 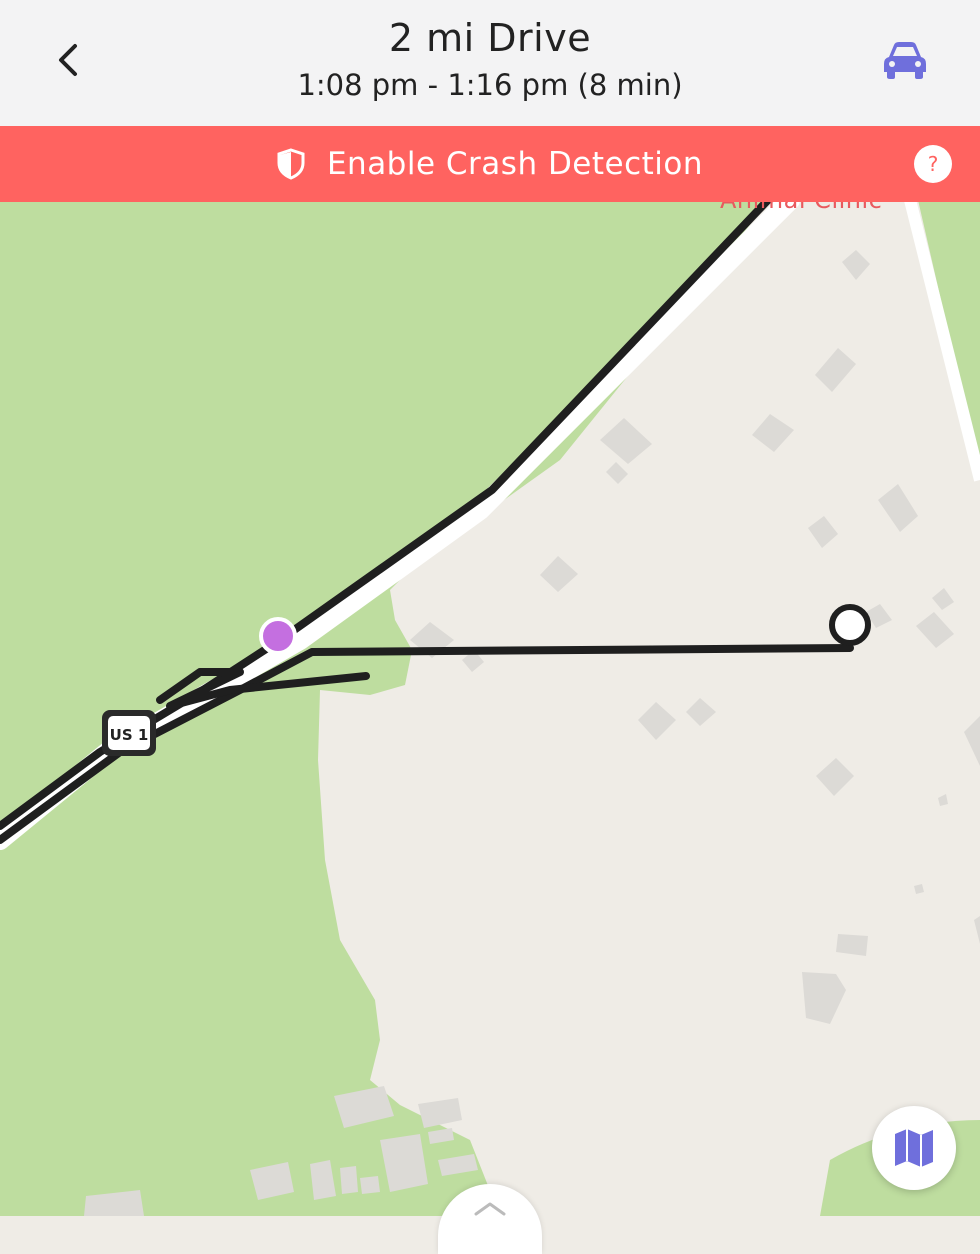 I want to click on map-icon, so click(x=914, y=1148).